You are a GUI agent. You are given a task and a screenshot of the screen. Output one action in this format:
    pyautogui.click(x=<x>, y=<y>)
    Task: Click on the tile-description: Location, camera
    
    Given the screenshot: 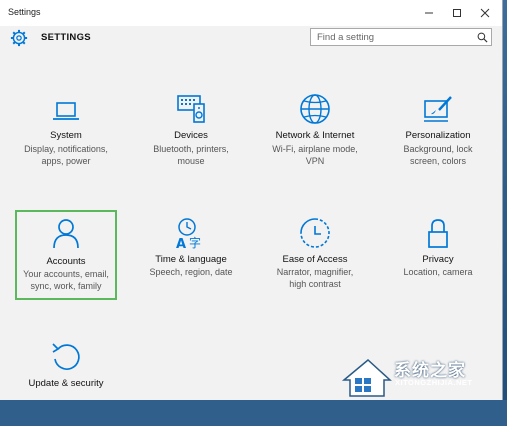 What is the action you would take?
    pyautogui.click(x=438, y=272)
    